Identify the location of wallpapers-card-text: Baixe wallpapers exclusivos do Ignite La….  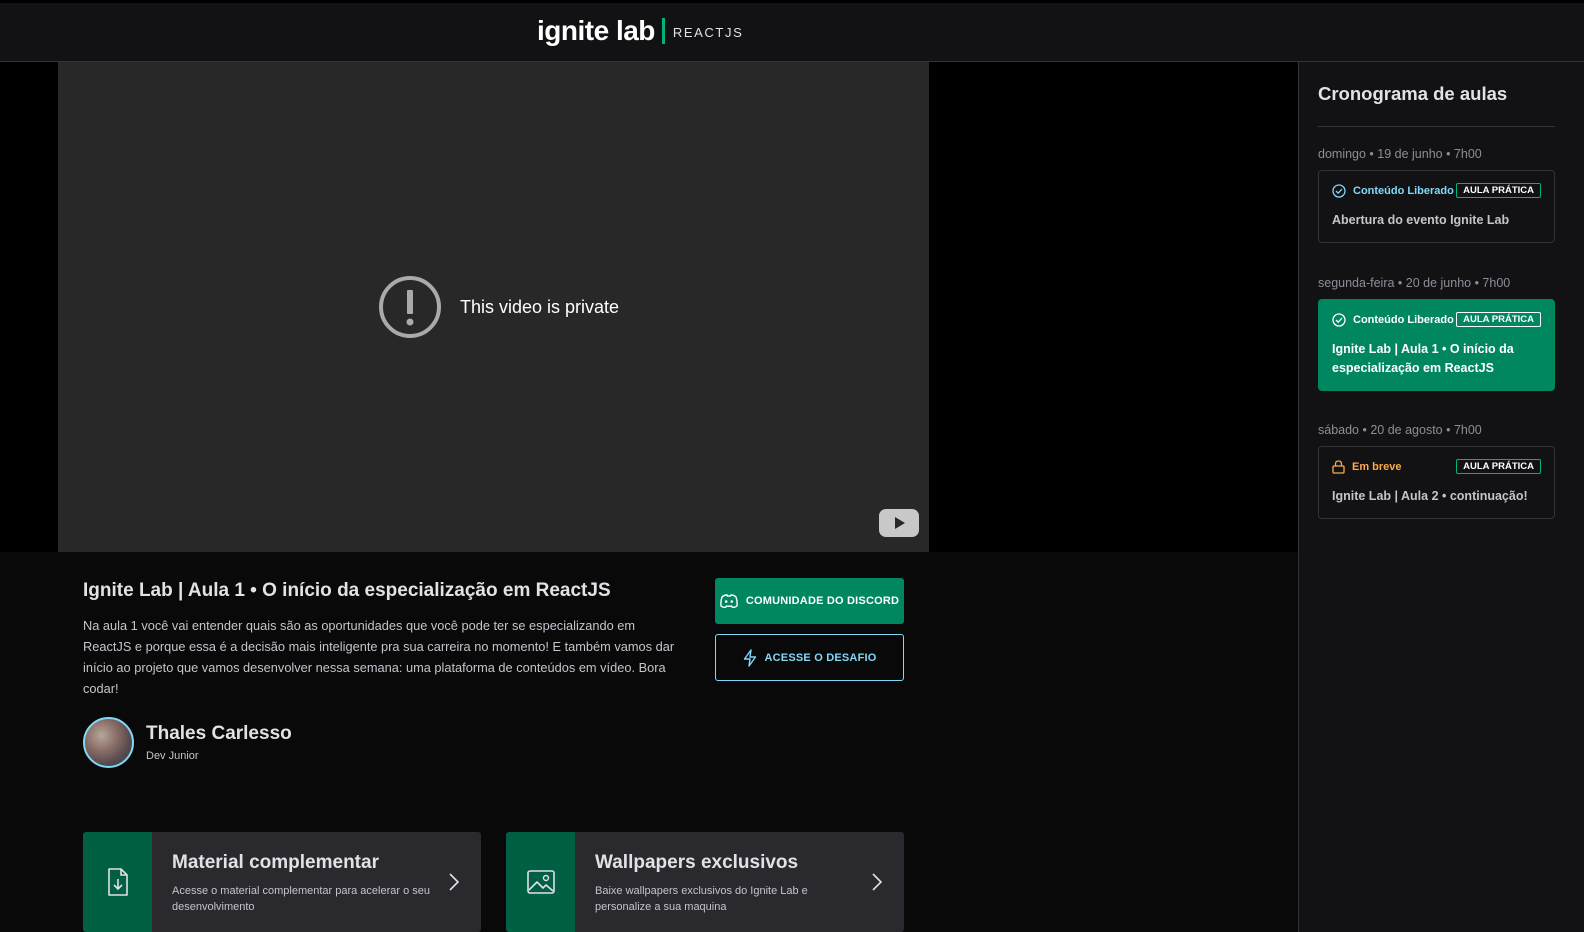
(701, 899).